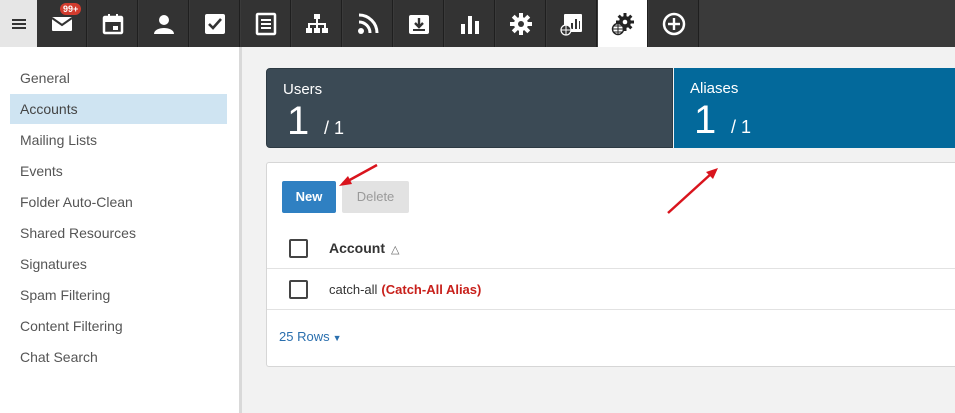  I want to click on rows-per-page-select: 25 Rows ▼, so click(310, 336).